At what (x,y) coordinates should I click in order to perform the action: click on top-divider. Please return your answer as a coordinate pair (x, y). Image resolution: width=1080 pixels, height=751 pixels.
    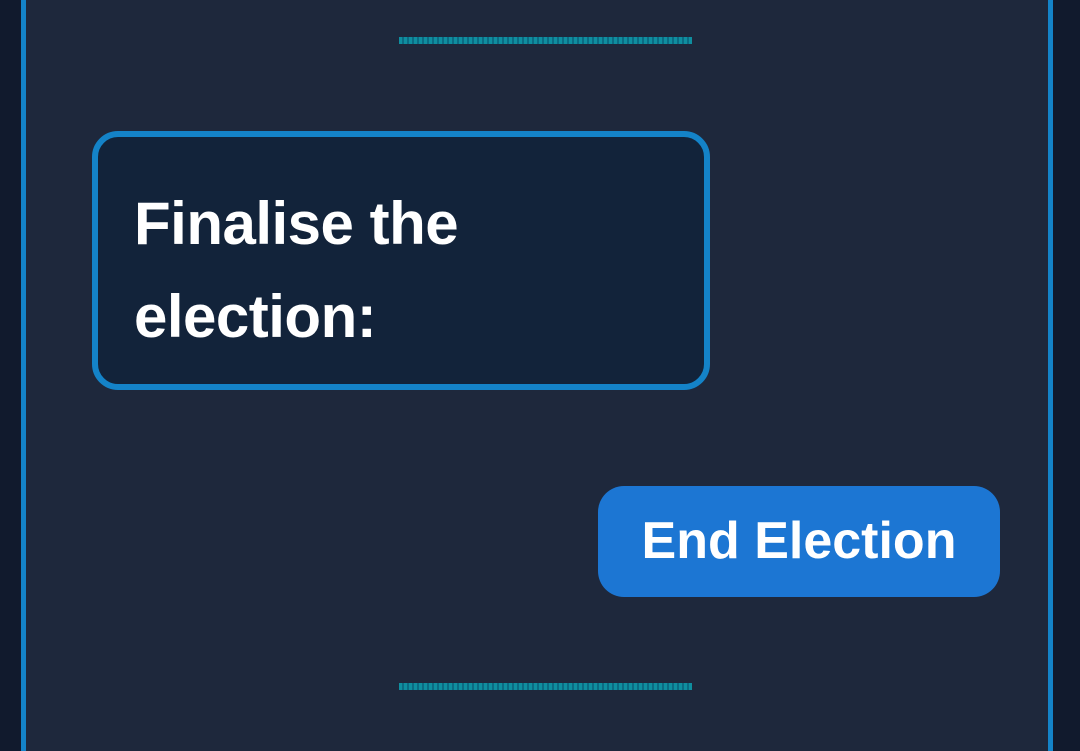
    Looking at the image, I should click on (545, 40).